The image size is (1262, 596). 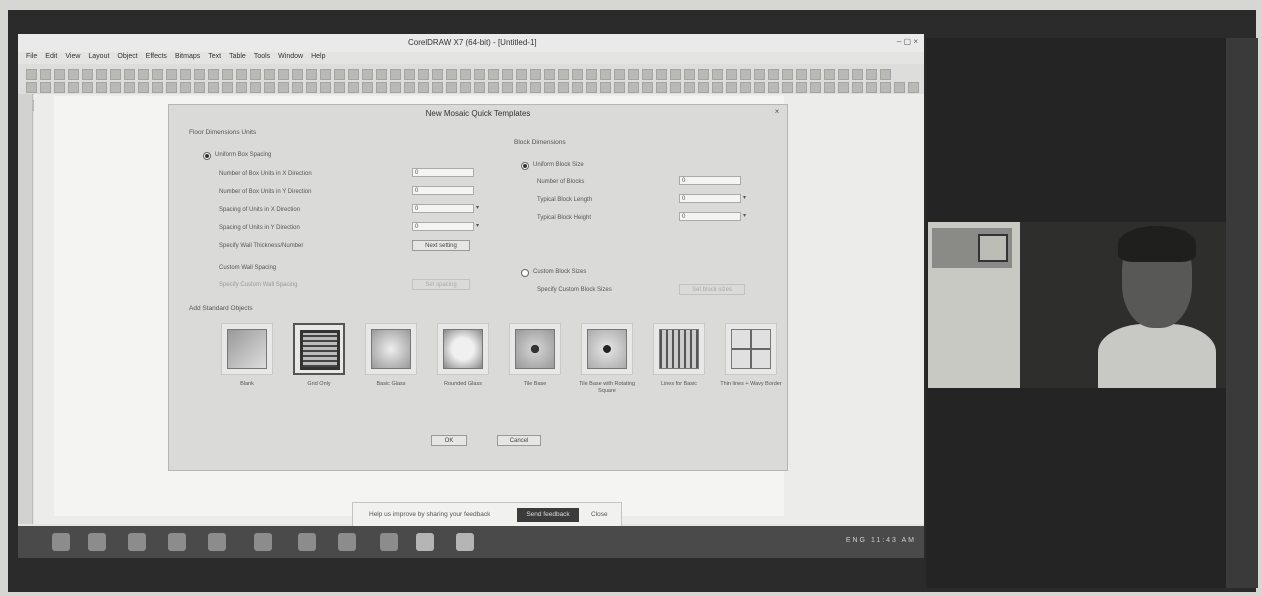 I want to click on menu-item: Help, so click(x=318, y=56).